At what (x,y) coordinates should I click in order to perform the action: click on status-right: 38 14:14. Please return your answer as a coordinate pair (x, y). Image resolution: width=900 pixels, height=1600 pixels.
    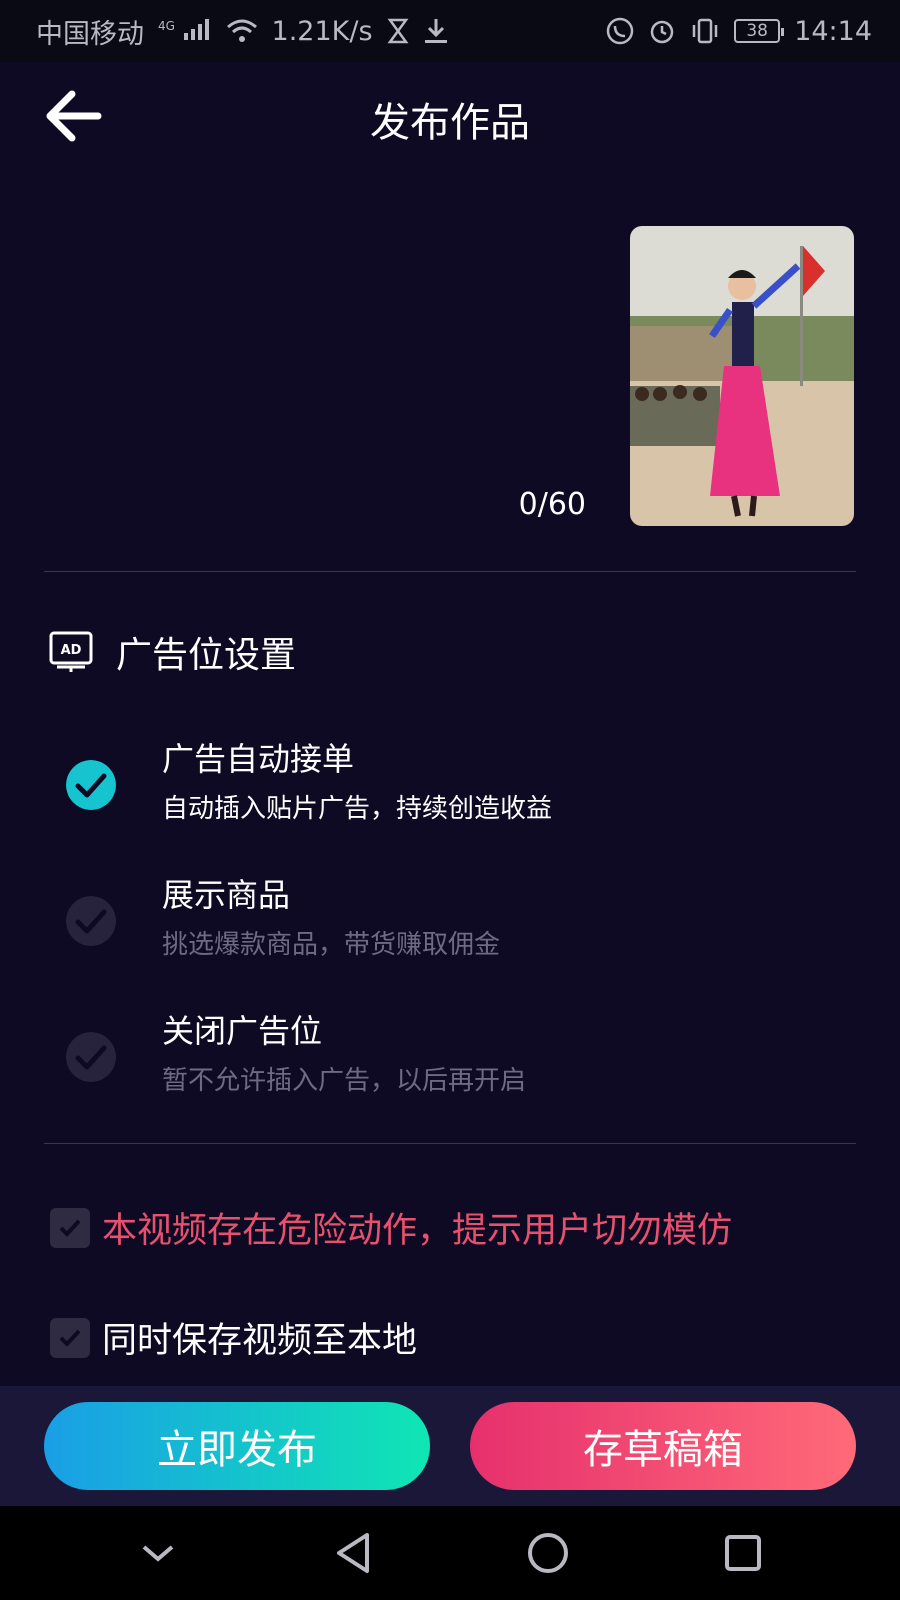
    Looking at the image, I should click on (739, 31).